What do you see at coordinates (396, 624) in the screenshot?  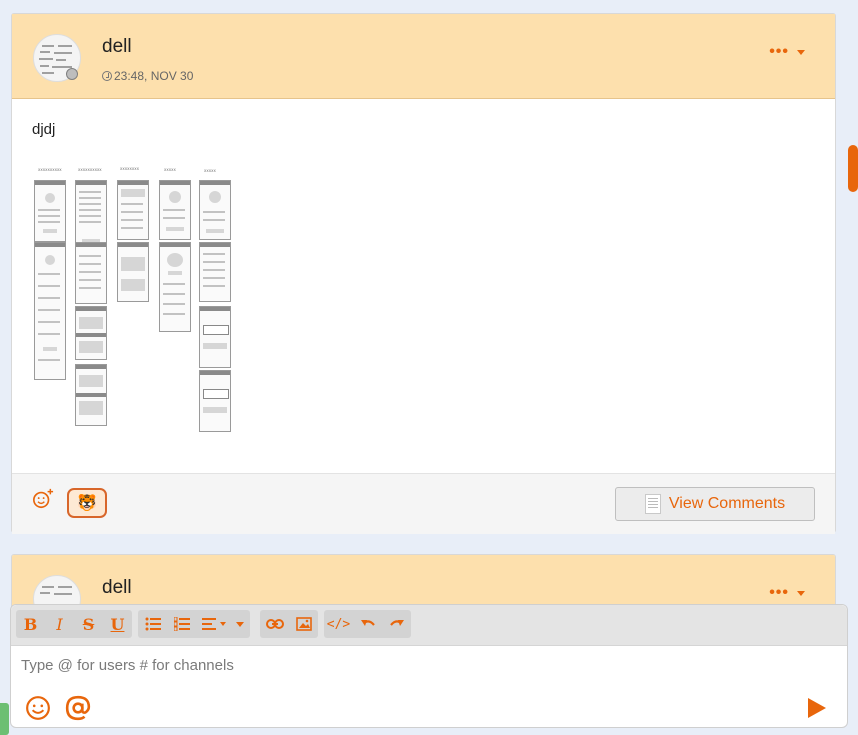 I see `redo-icon` at bounding box center [396, 624].